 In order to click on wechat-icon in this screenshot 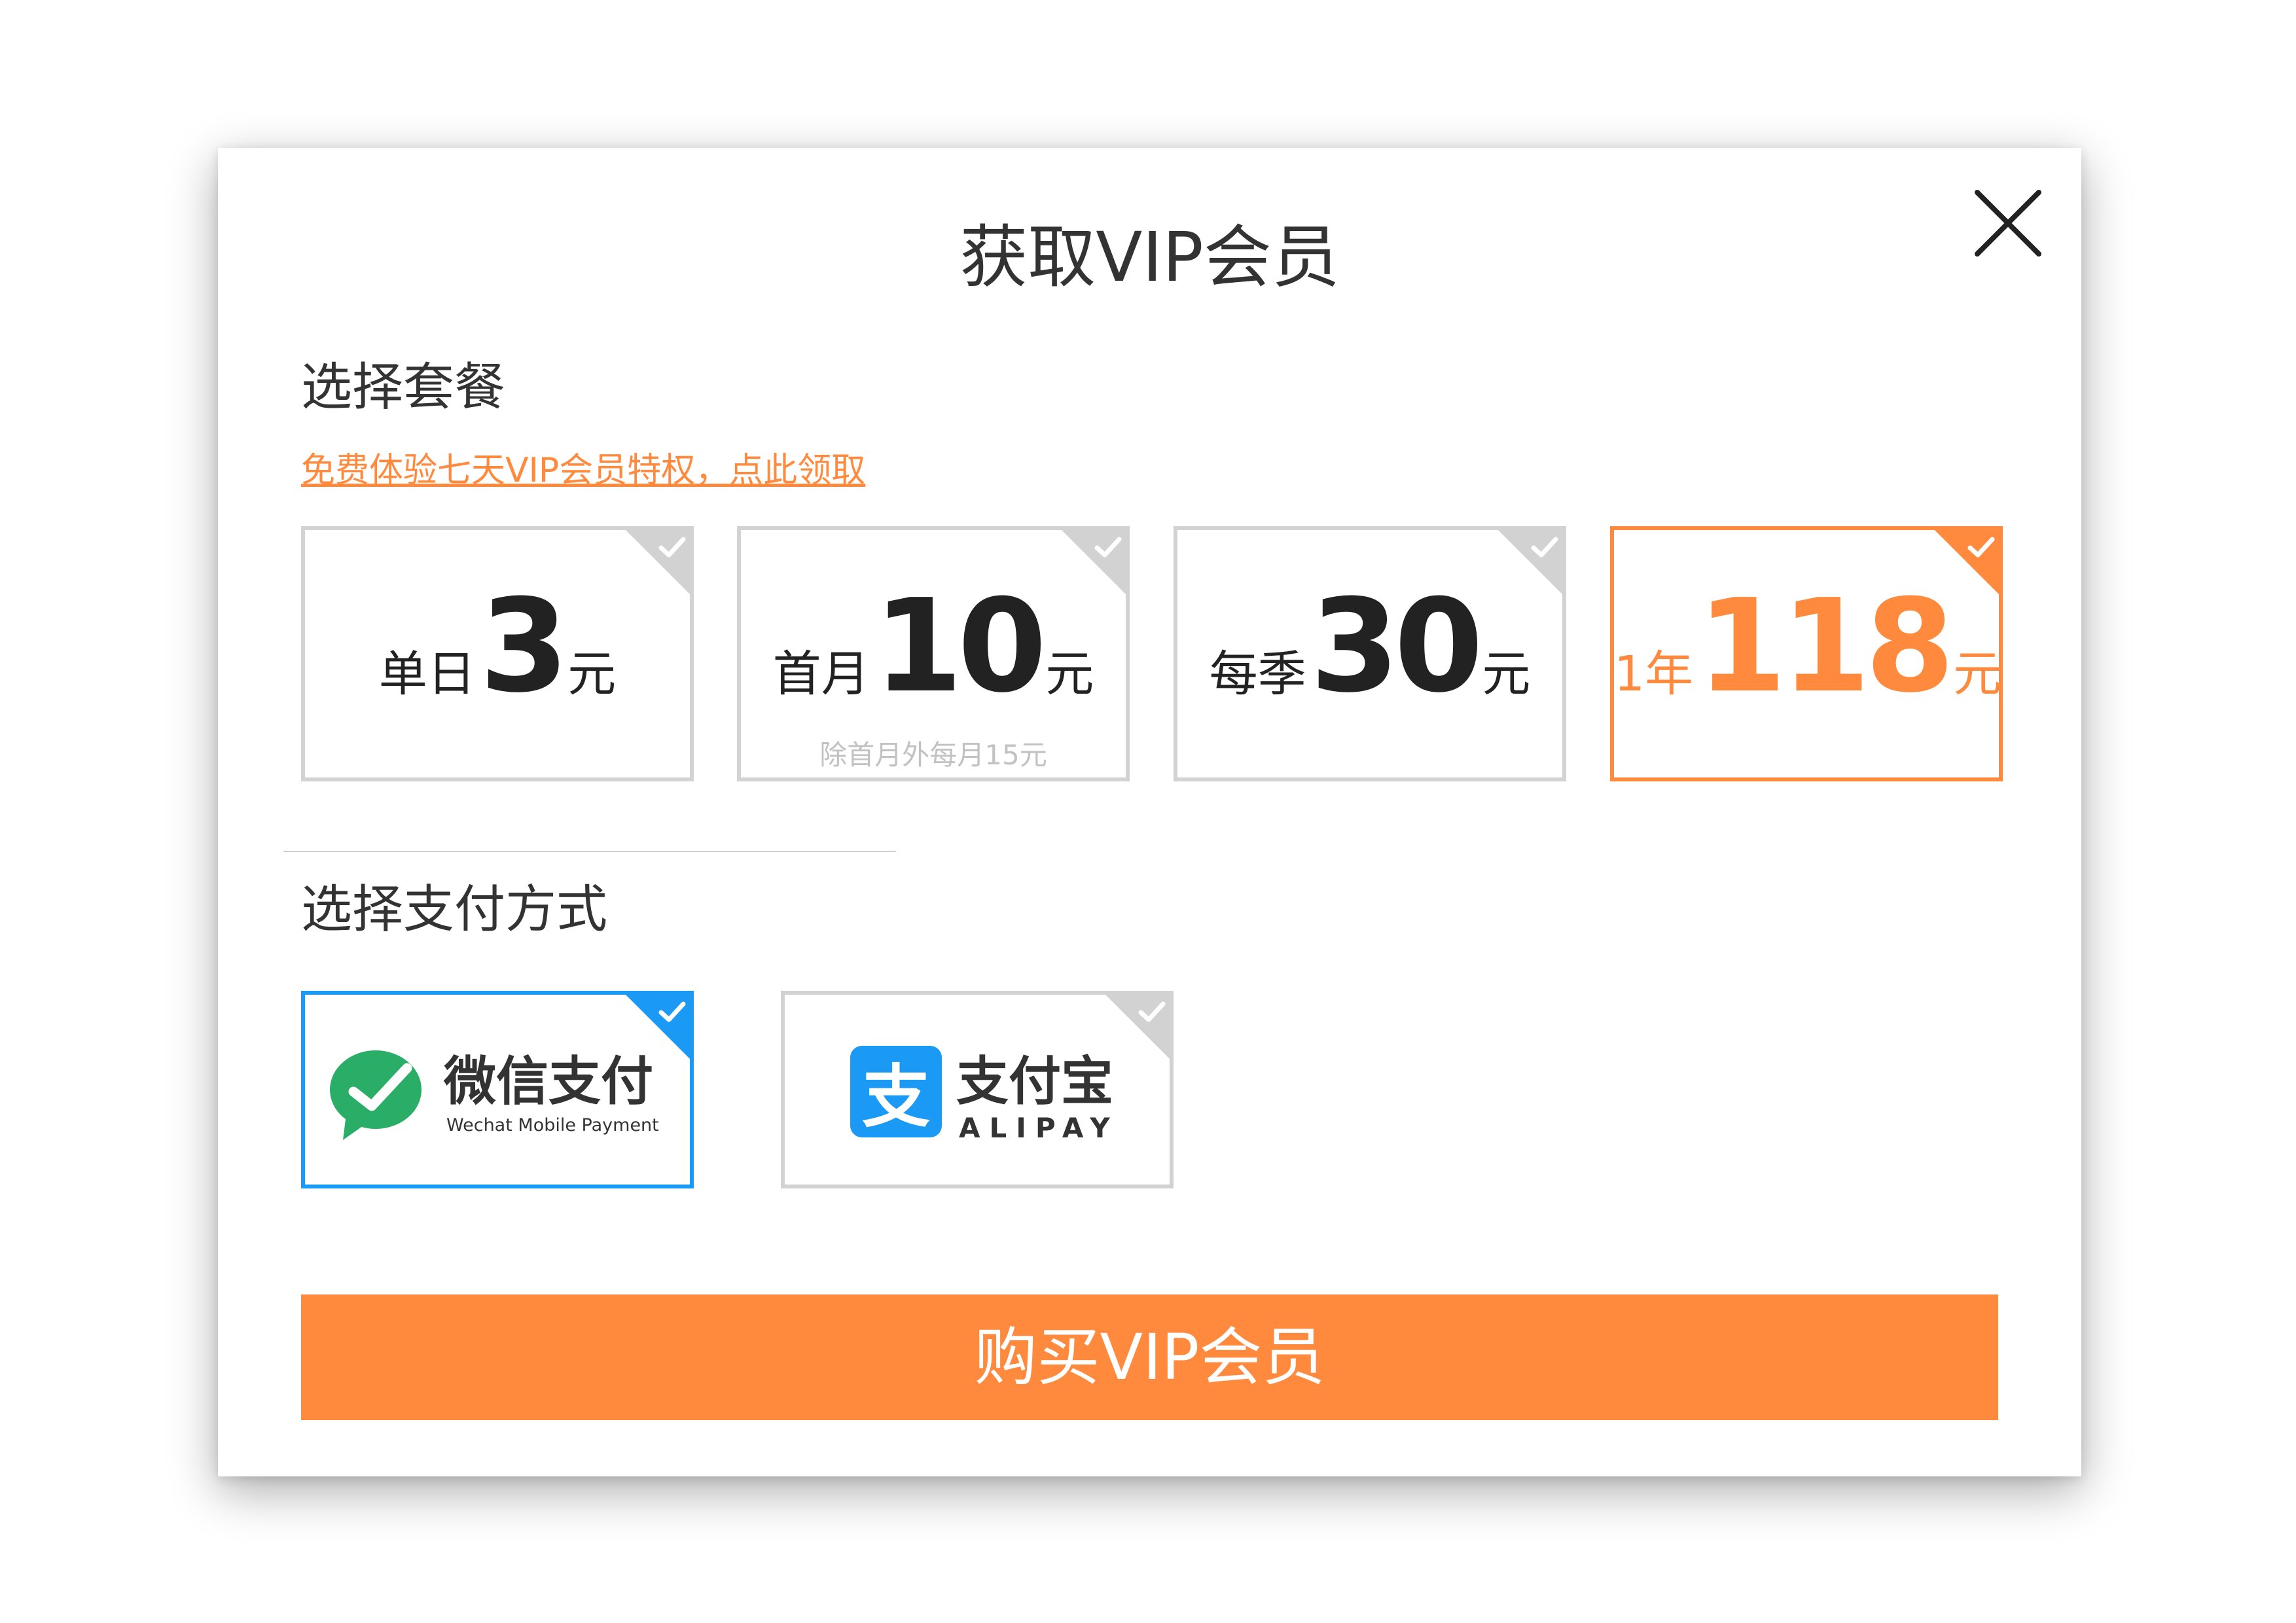, I will do `click(376, 1095)`.